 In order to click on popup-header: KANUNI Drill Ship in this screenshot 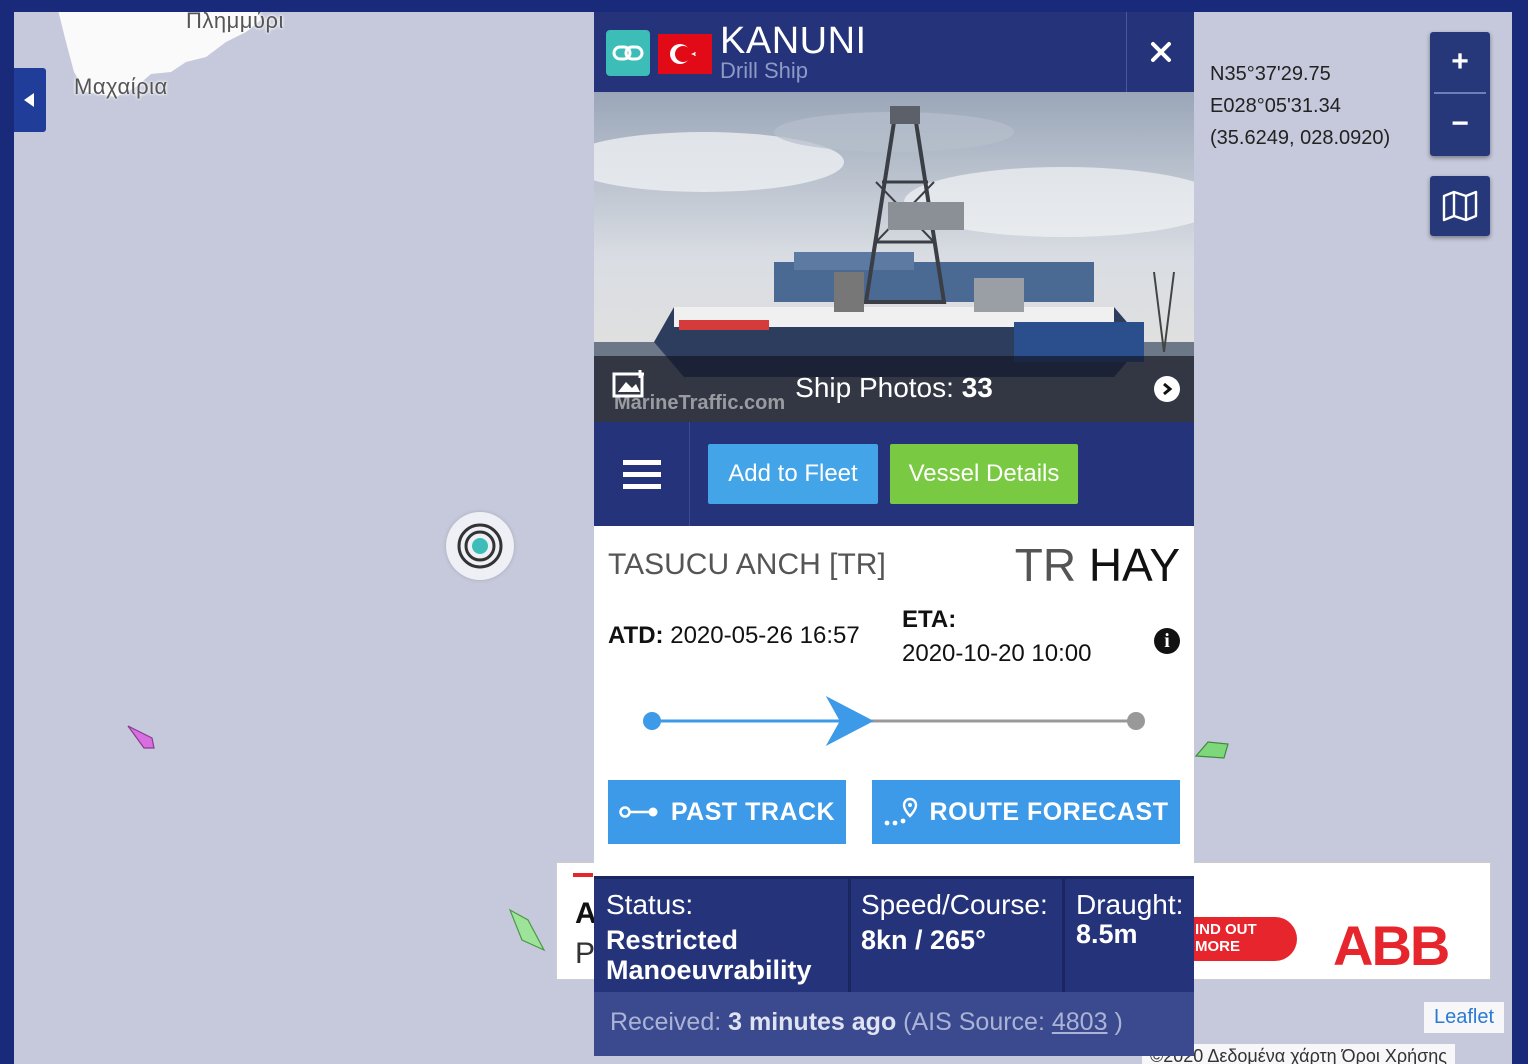, I will do `click(894, 52)`.